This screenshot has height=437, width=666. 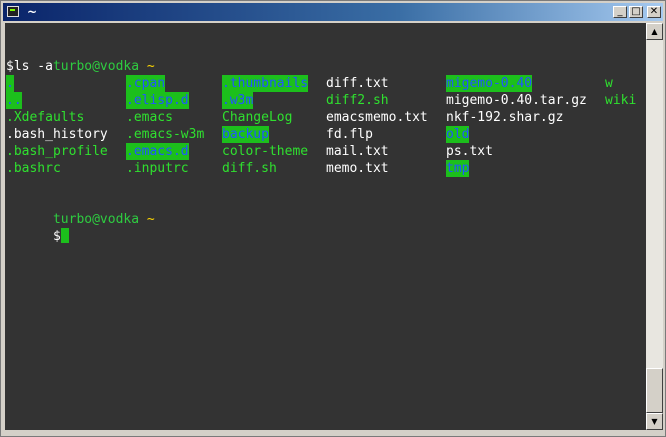 I want to click on file-entry: .bashrc, so click(x=33, y=168).